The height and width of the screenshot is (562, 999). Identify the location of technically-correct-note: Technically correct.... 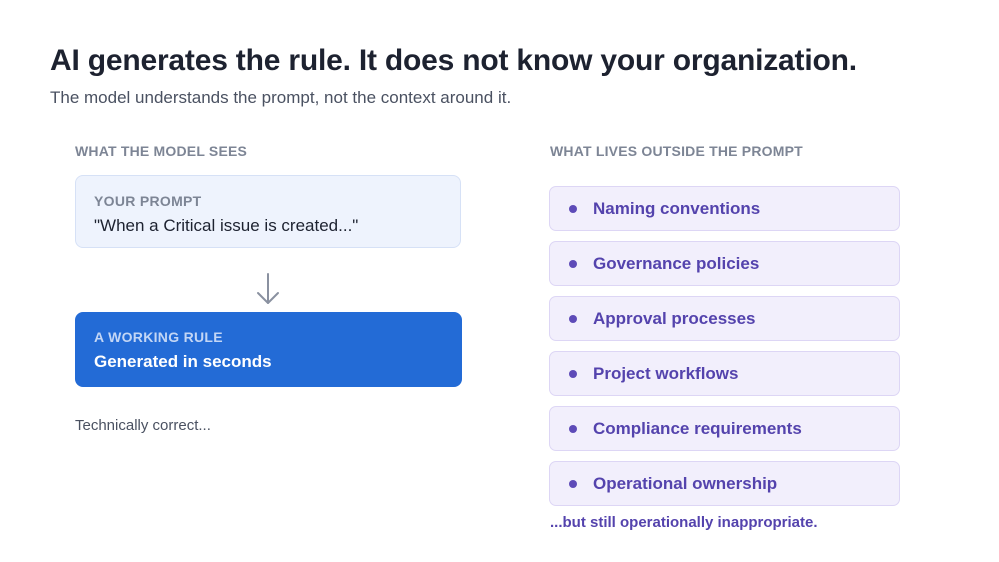
(143, 425).